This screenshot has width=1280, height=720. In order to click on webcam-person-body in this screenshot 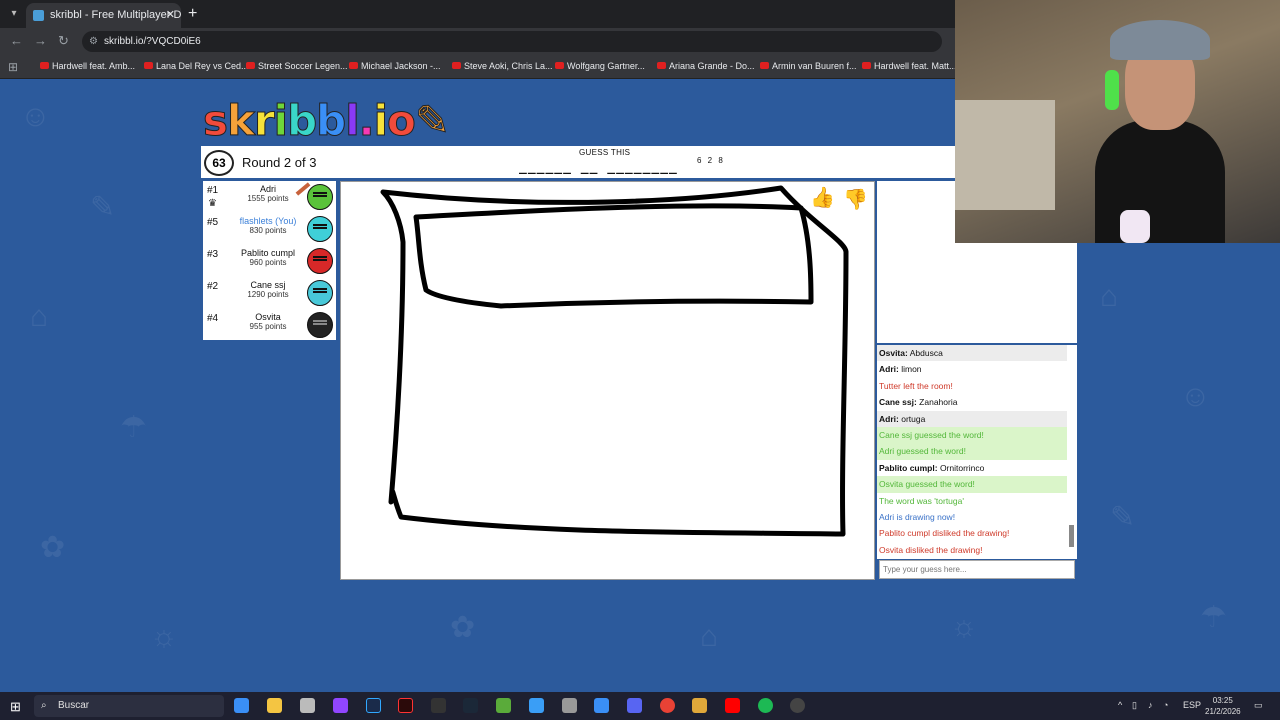, I will do `click(1160, 181)`.